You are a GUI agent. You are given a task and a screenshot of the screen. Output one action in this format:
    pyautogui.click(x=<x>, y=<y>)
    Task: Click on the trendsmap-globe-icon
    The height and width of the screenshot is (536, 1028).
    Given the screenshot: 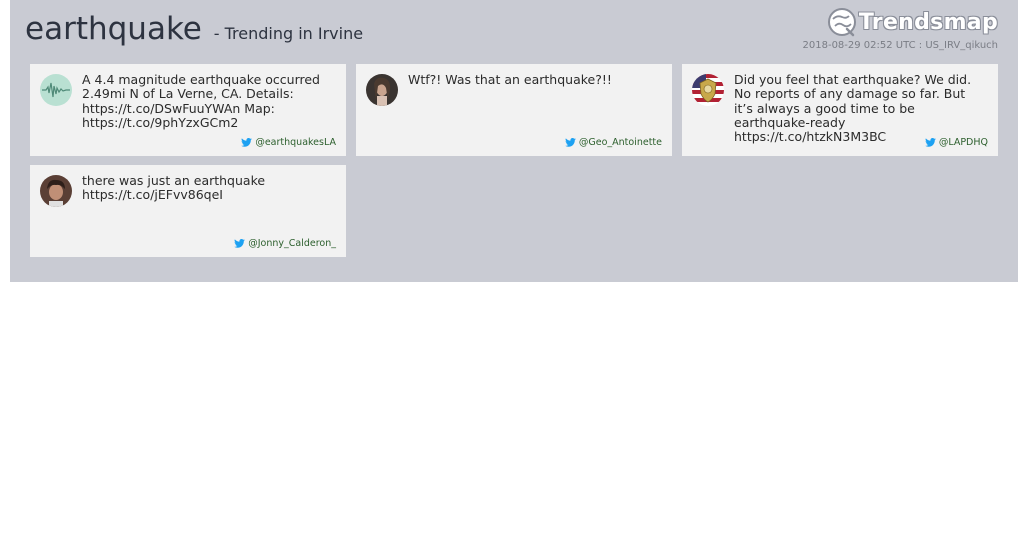 What is the action you would take?
    pyautogui.click(x=841, y=22)
    